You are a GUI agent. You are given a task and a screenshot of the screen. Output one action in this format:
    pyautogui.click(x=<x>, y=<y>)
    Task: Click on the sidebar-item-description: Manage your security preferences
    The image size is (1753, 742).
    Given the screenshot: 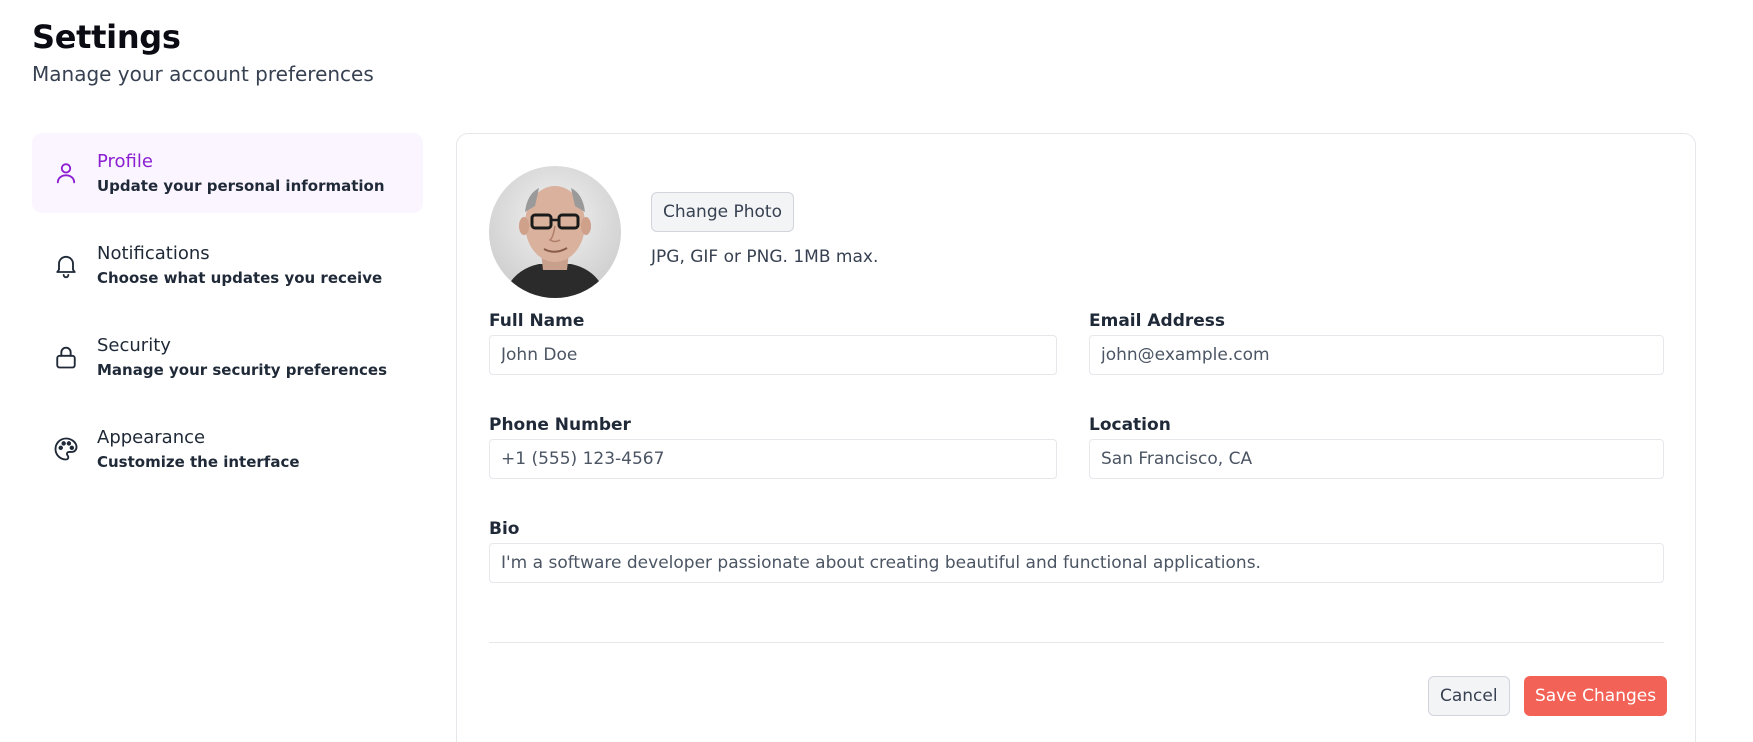 What is the action you would take?
    pyautogui.click(x=242, y=370)
    